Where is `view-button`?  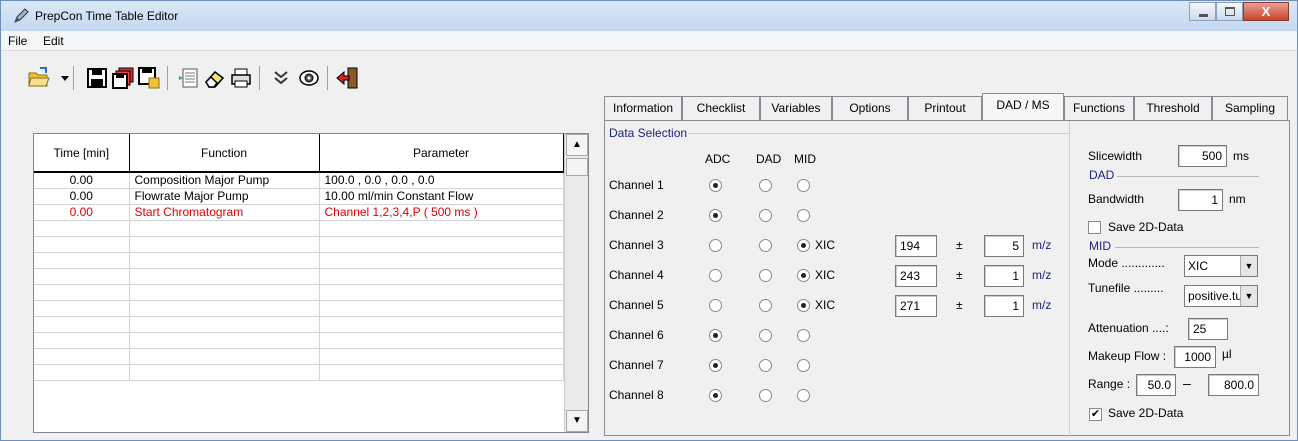 view-button is located at coordinates (309, 78).